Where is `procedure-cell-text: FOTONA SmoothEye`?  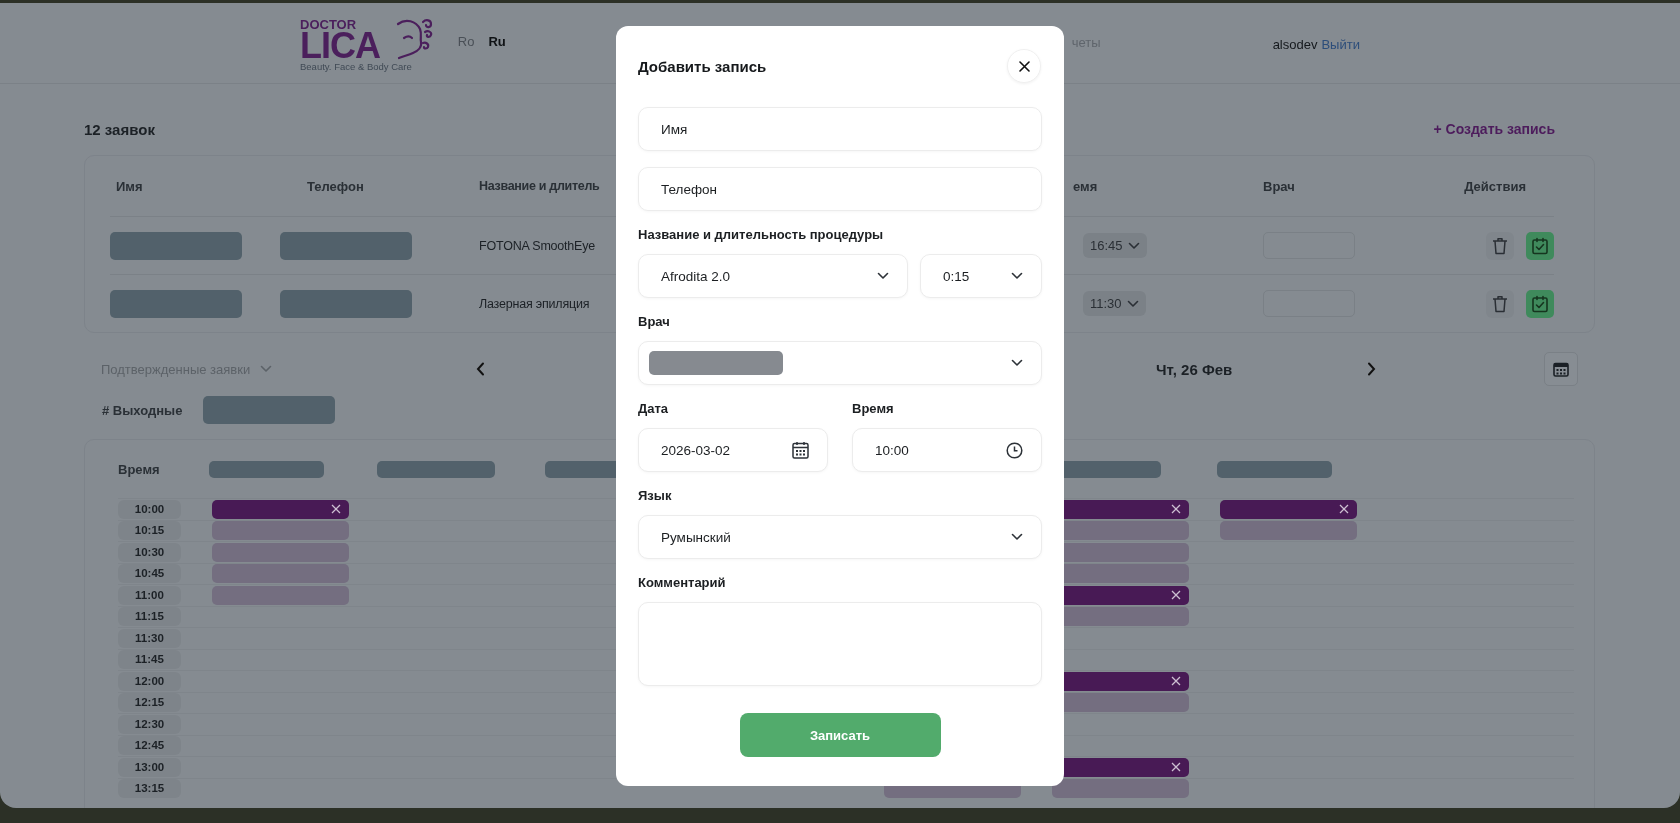 procedure-cell-text: FOTONA SmoothEye is located at coordinates (537, 245).